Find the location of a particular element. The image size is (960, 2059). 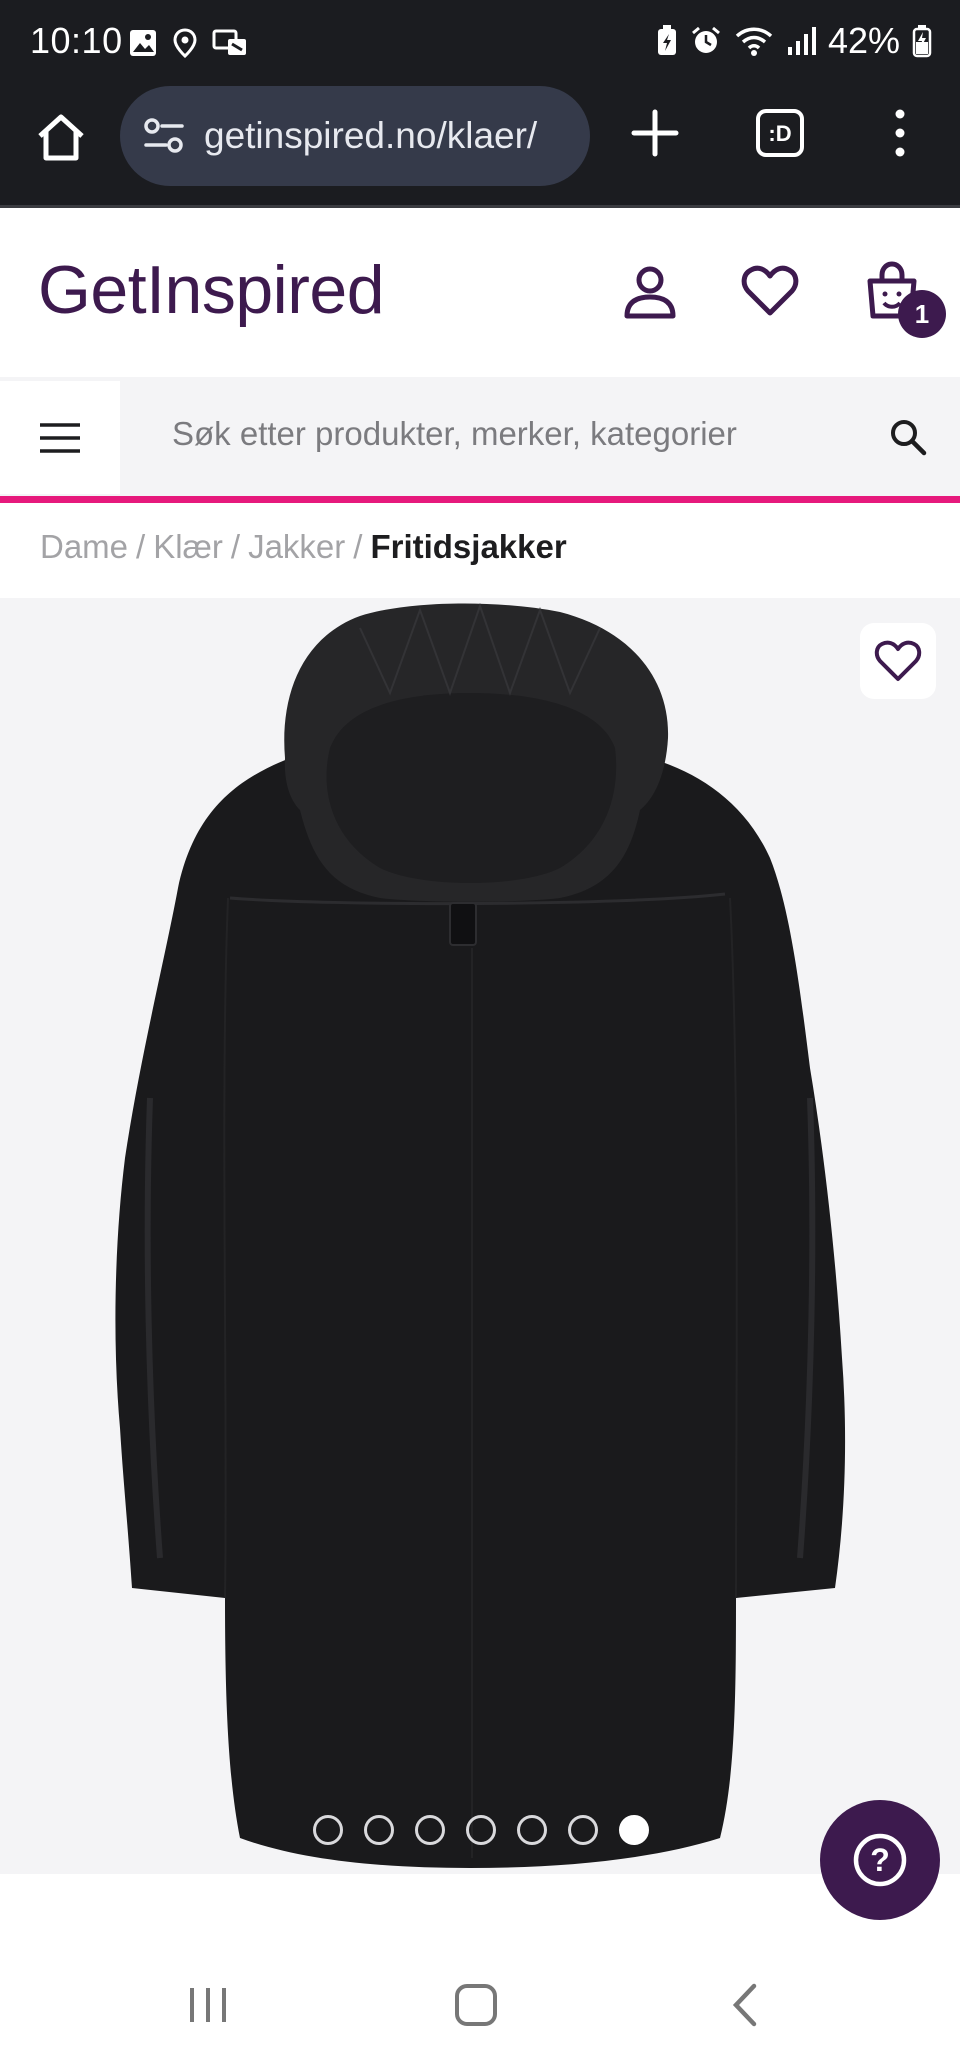

url-text: getinspired.no/klaer/ is located at coordinates (371, 135).